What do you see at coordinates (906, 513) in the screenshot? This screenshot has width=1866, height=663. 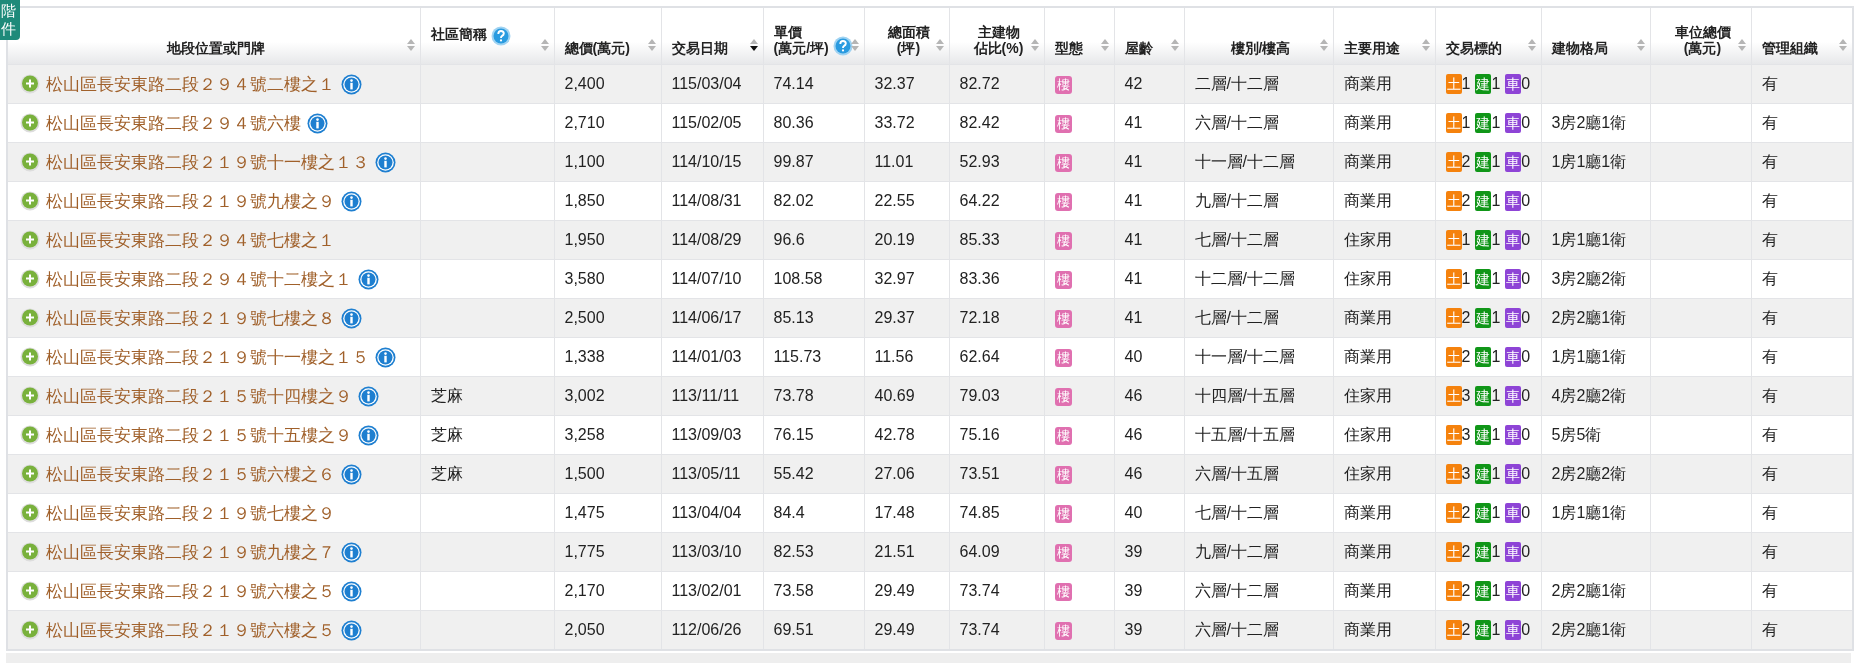 I see `table-cell: 17.48` at bounding box center [906, 513].